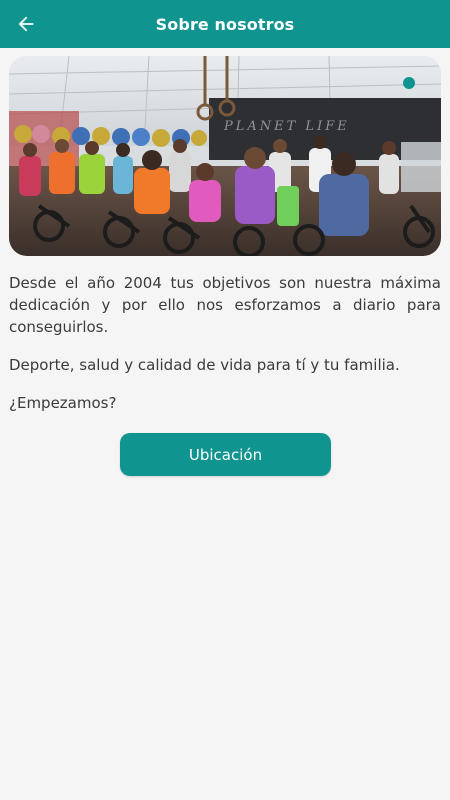 The image size is (450, 800). What do you see at coordinates (225, 454) in the screenshot?
I see `location-button: Ubicación` at bounding box center [225, 454].